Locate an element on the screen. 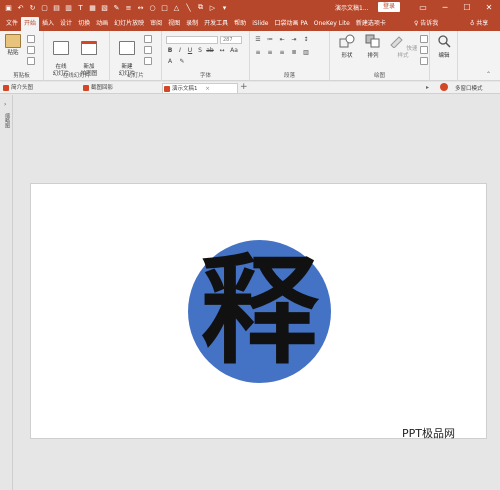  group-paragraph: ☰ ≔ ⇤ ⇥ ↕ ≡ ≡ ≡ ≣ ▥ 段落 is located at coordinates (290, 56).